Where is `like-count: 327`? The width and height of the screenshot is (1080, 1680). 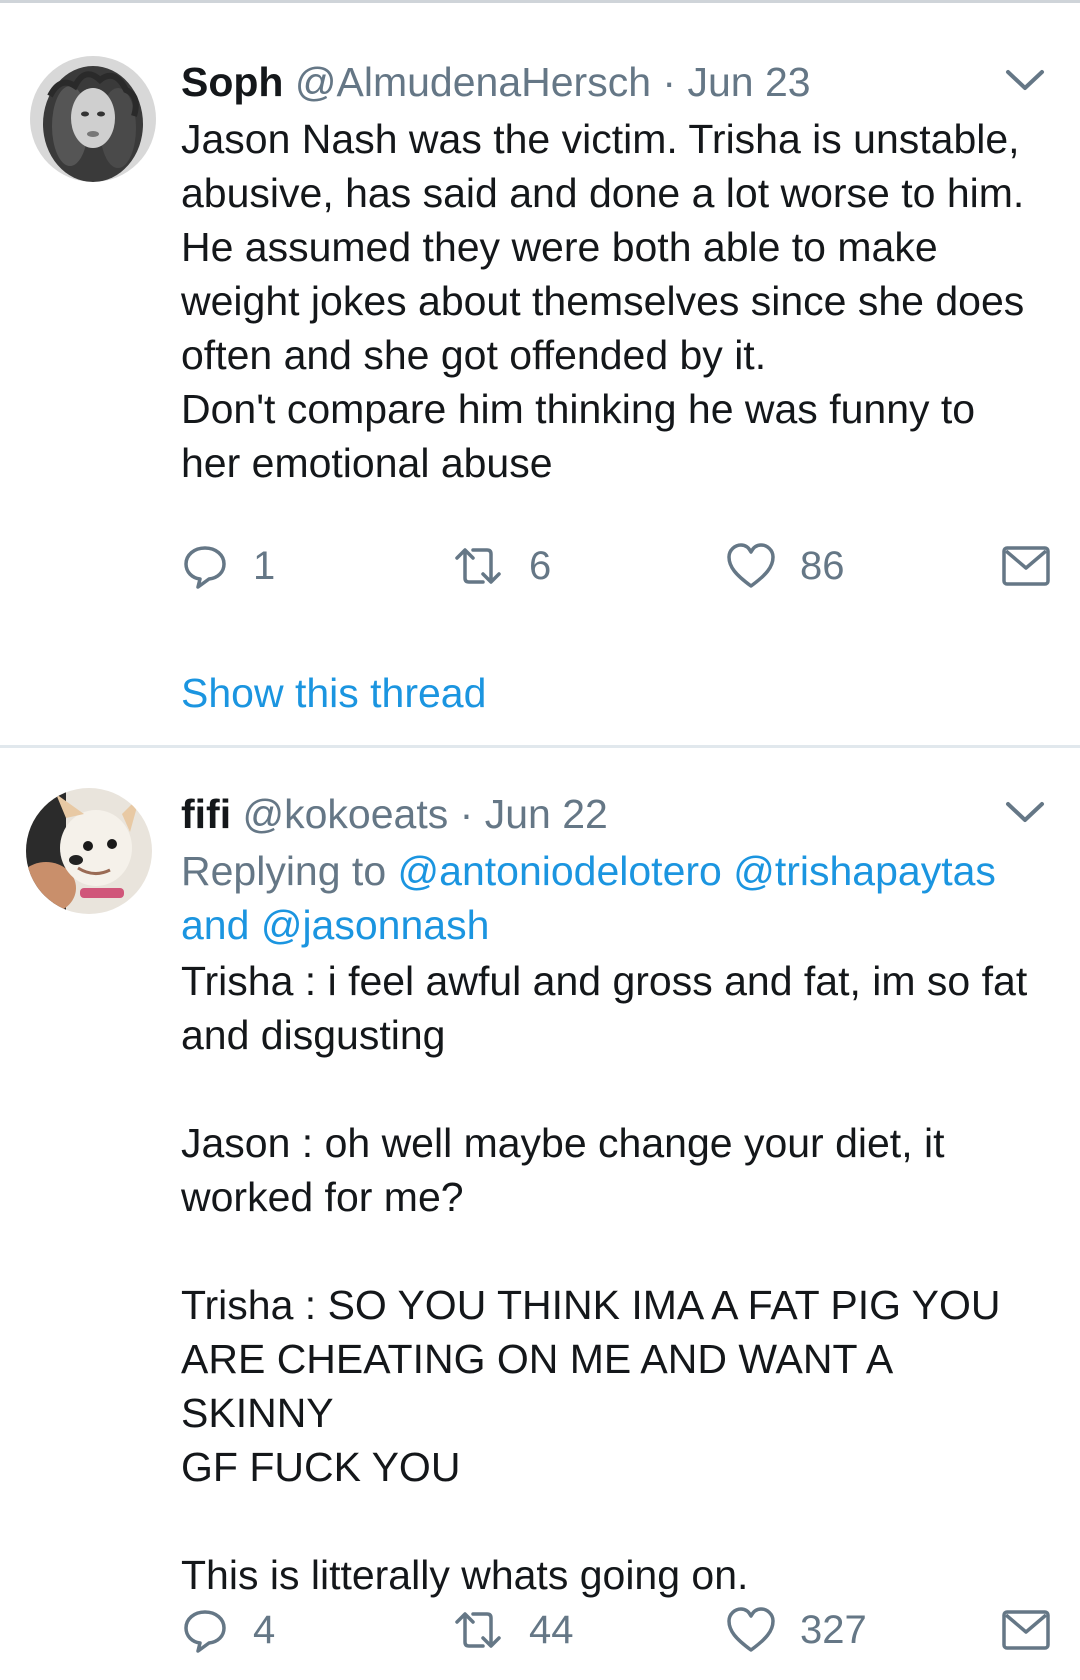
like-count: 327 is located at coordinates (833, 1629).